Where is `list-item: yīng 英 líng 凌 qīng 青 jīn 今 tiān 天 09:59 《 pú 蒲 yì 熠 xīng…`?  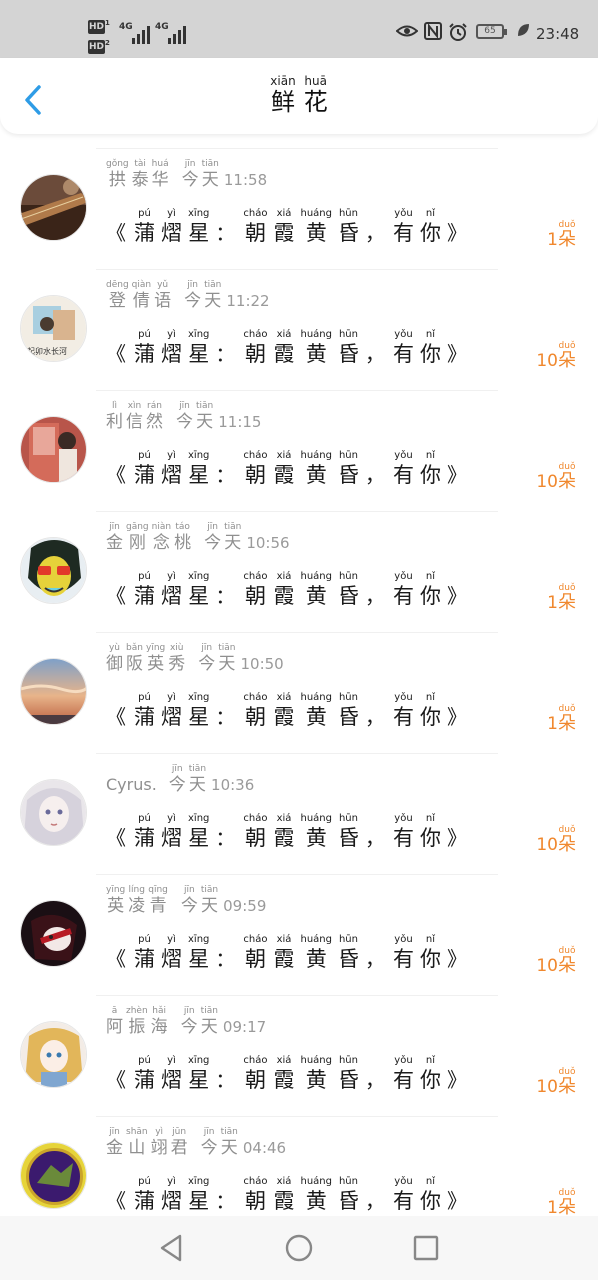 list-item: yīng 英 líng 凌 qīng 青 jīn 今 tiān 天 09:59 《 pú 蒲 yì 熠 xīng… is located at coordinates (299, 920).